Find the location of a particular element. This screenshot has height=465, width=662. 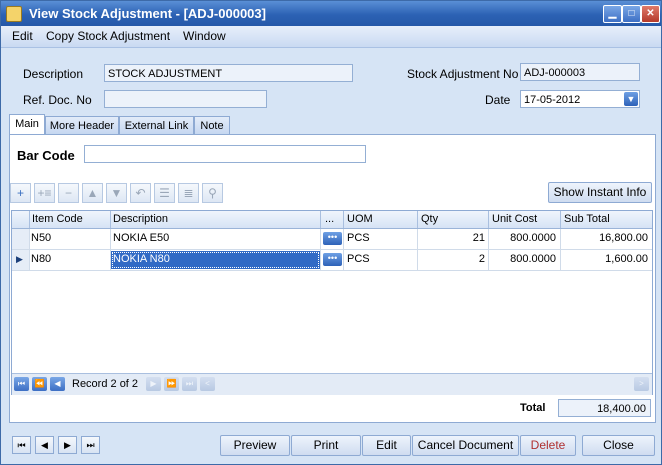

current-row-icon: ▶ is located at coordinates (19, 259).